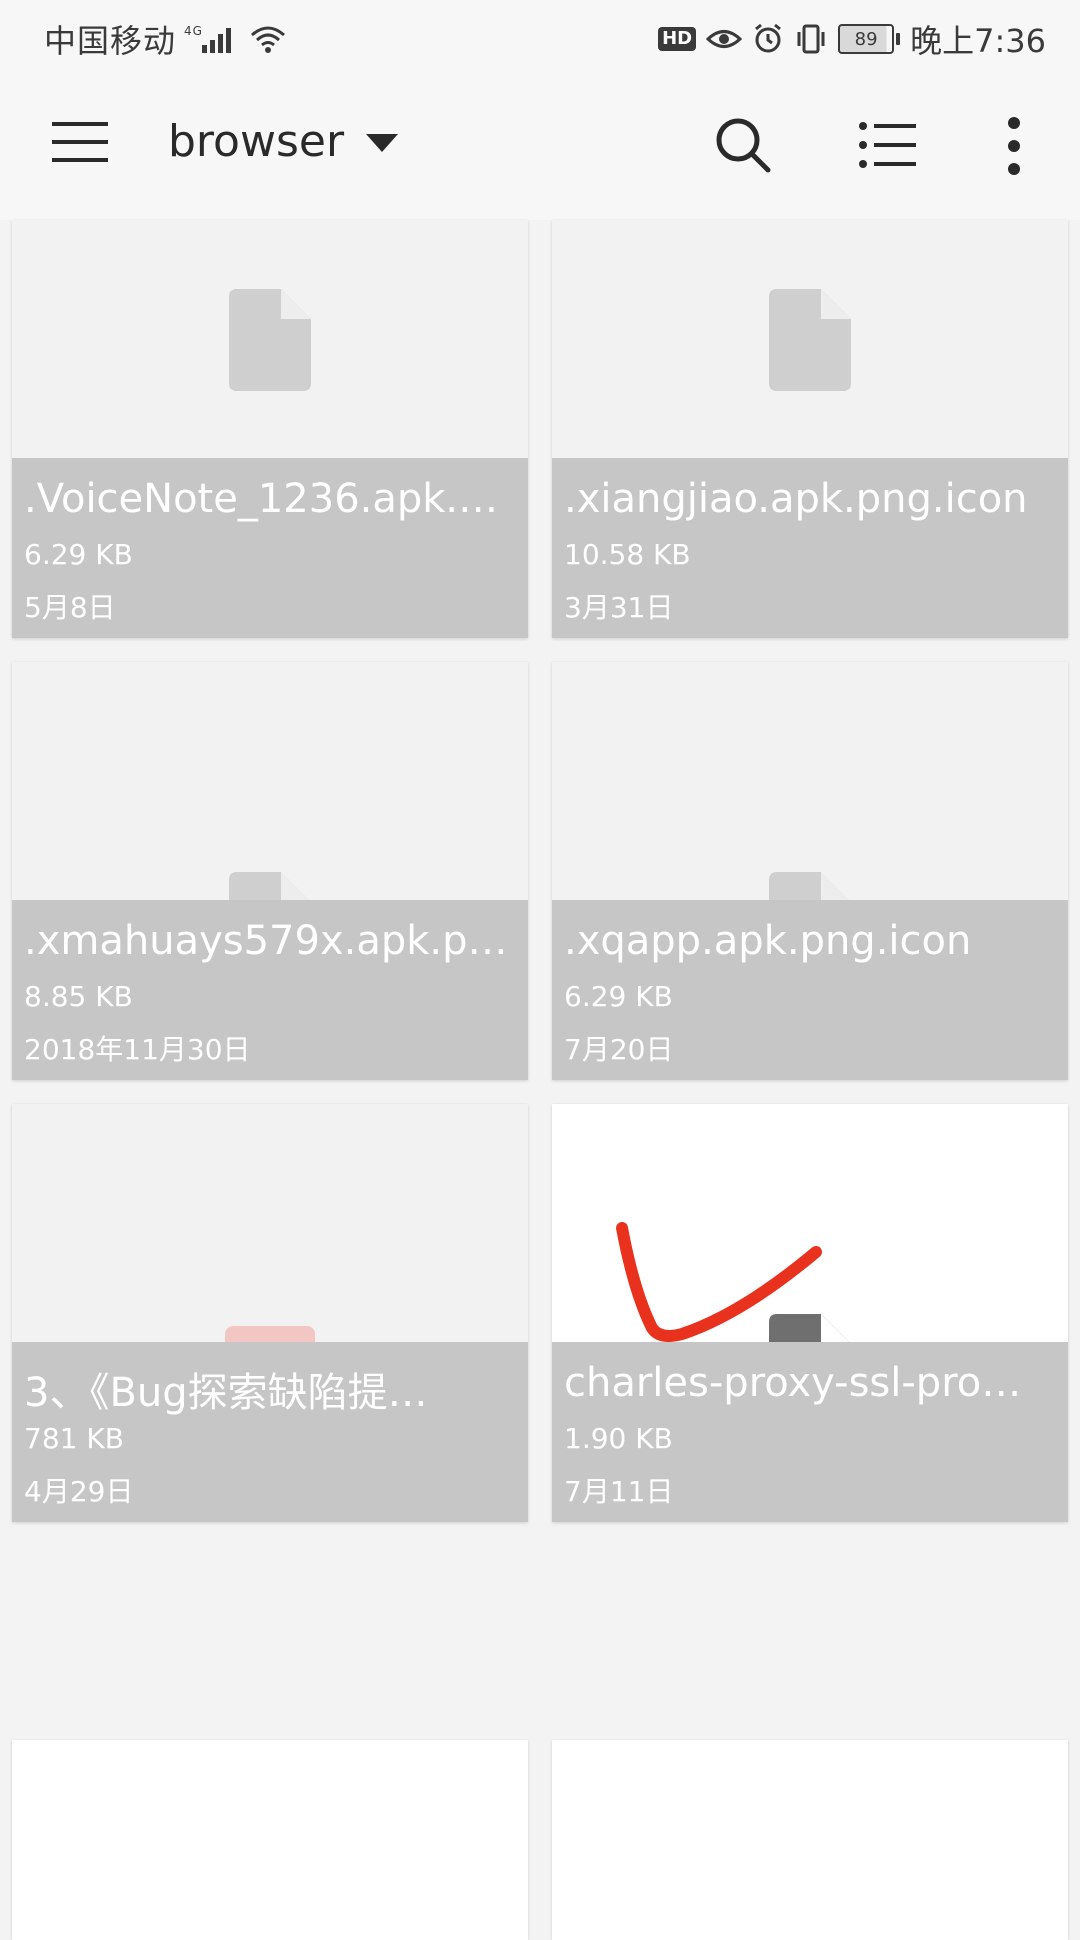  What do you see at coordinates (382, 142) in the screenshot?
I see `dropdown-caret-icon` at bounding box center [382, 142].